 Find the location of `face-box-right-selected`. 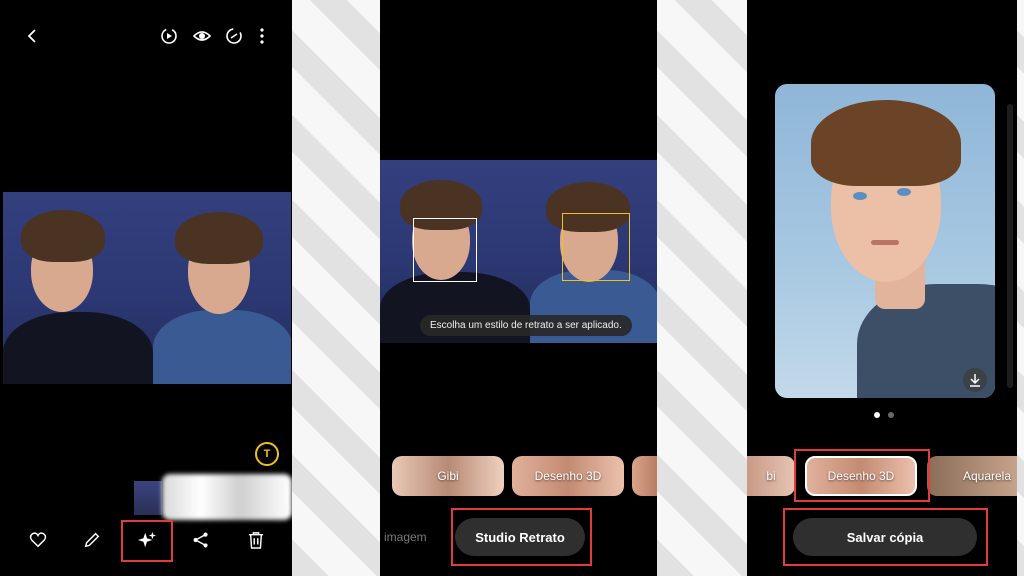

face-box-right-selected is located at coordinates (596, 247).